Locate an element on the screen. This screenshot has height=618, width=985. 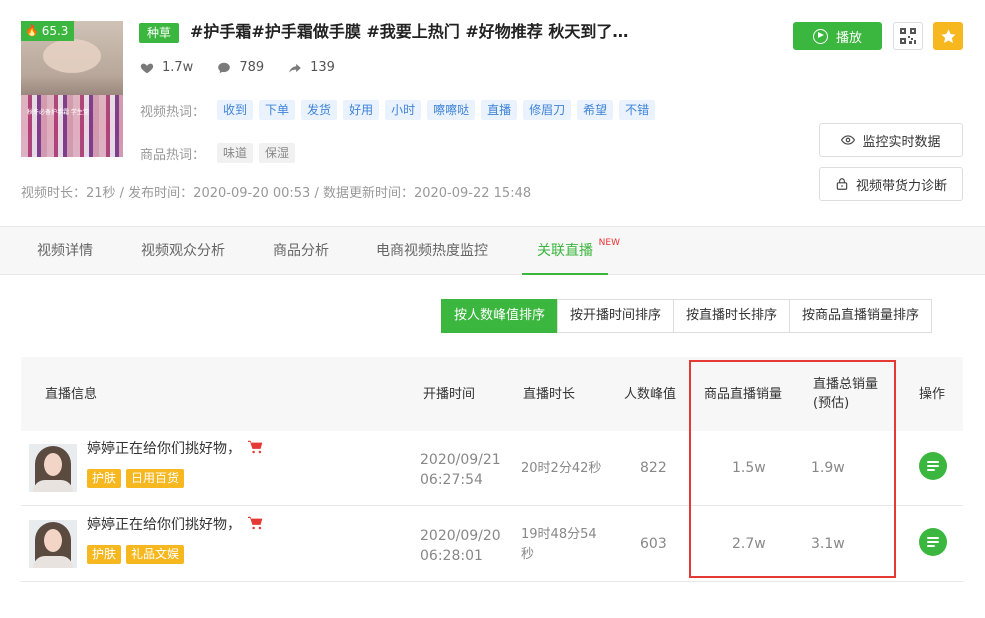
tab-product-analysis: 商品分析 is located at coordinates (301, 251).